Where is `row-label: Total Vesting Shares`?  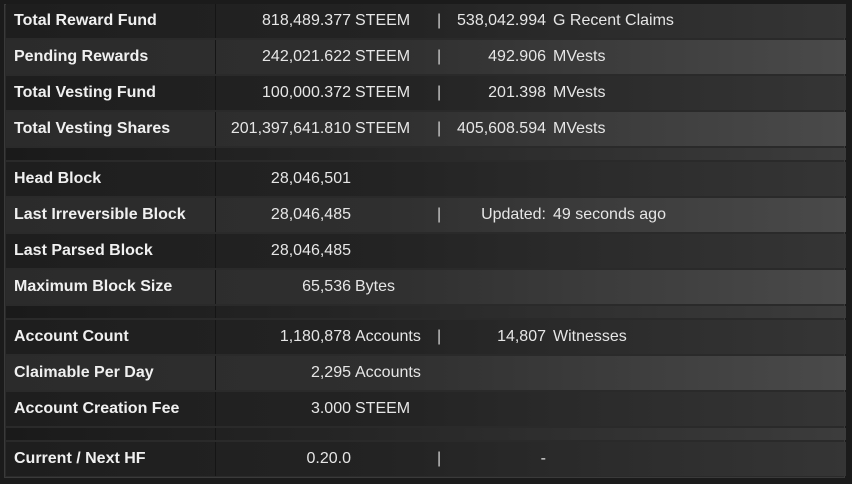 row-label: Total Vesting Shares is located at coordinates (111, 129).